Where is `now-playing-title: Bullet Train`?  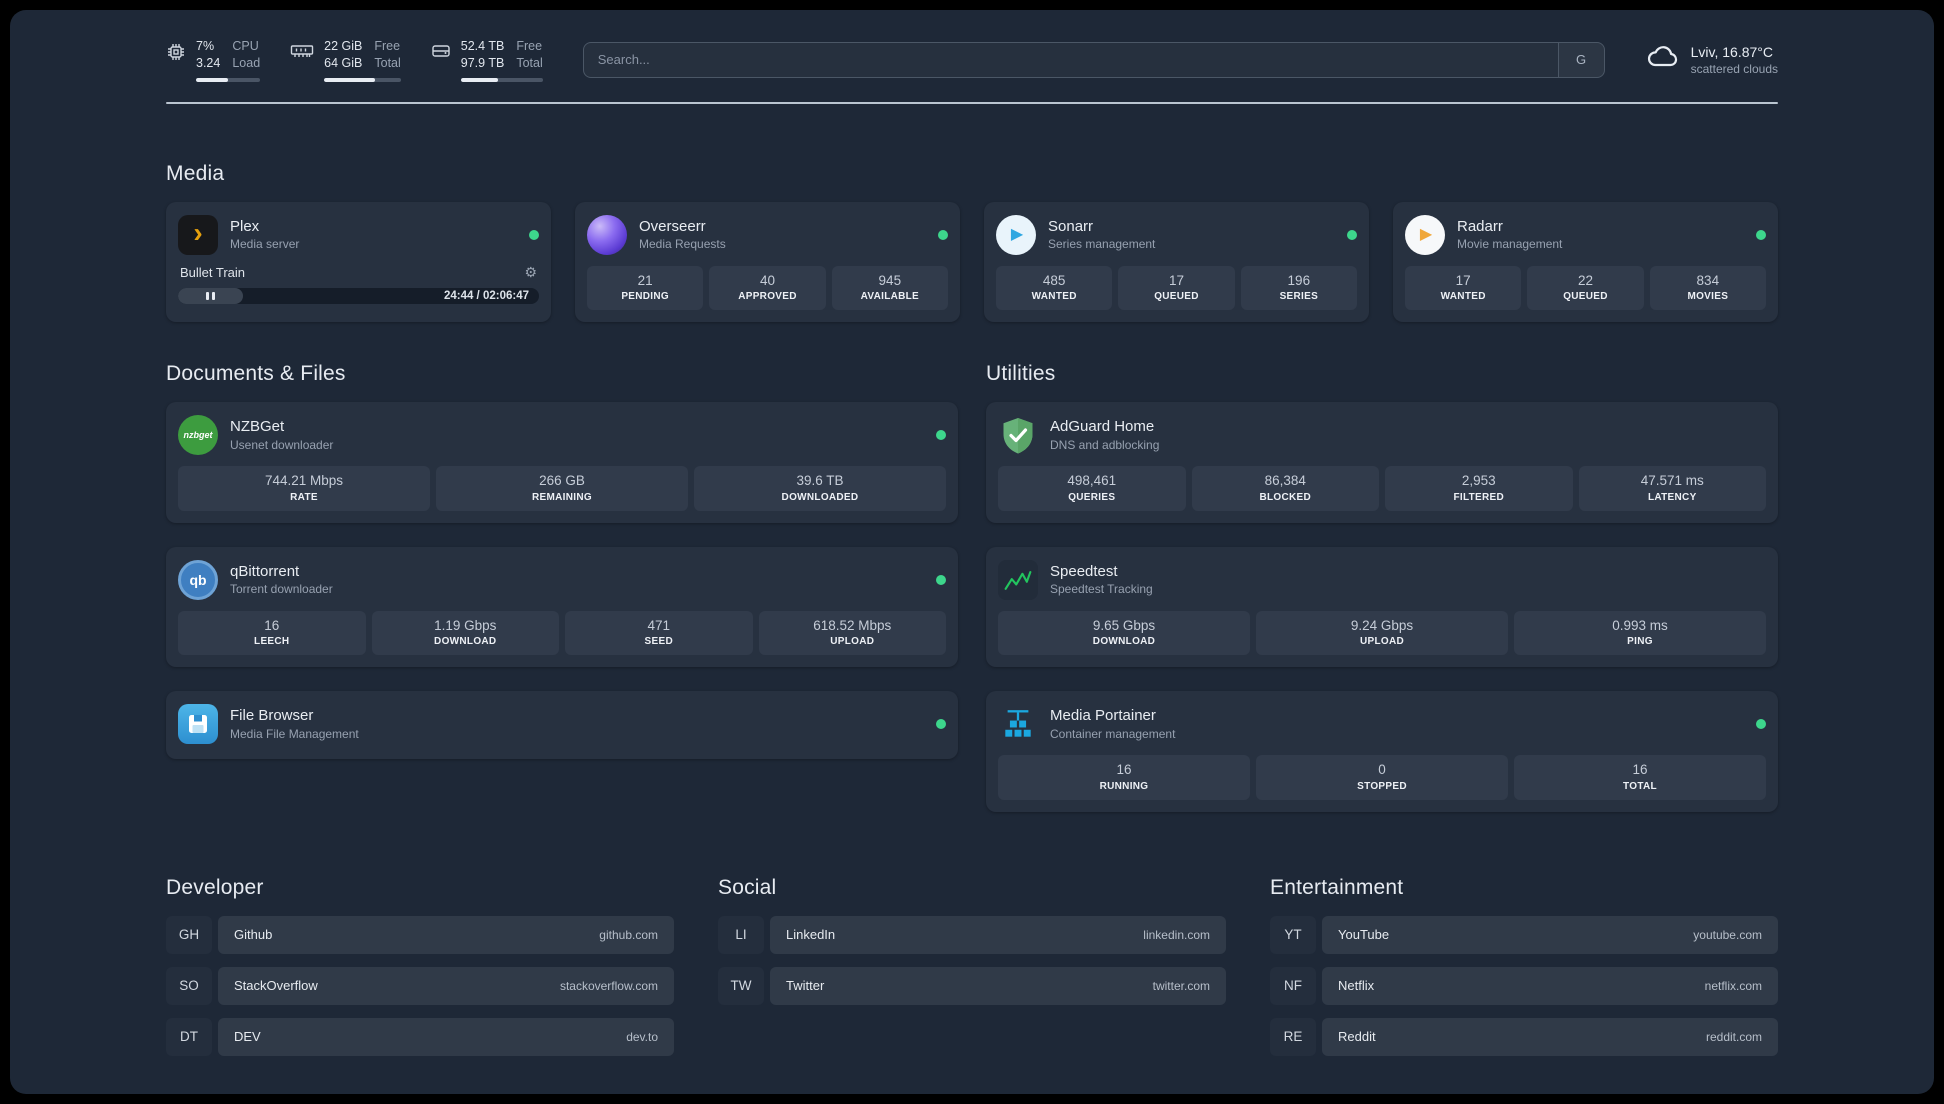 now-playing-title: Bullet Train is located at coordinates (213, 272).